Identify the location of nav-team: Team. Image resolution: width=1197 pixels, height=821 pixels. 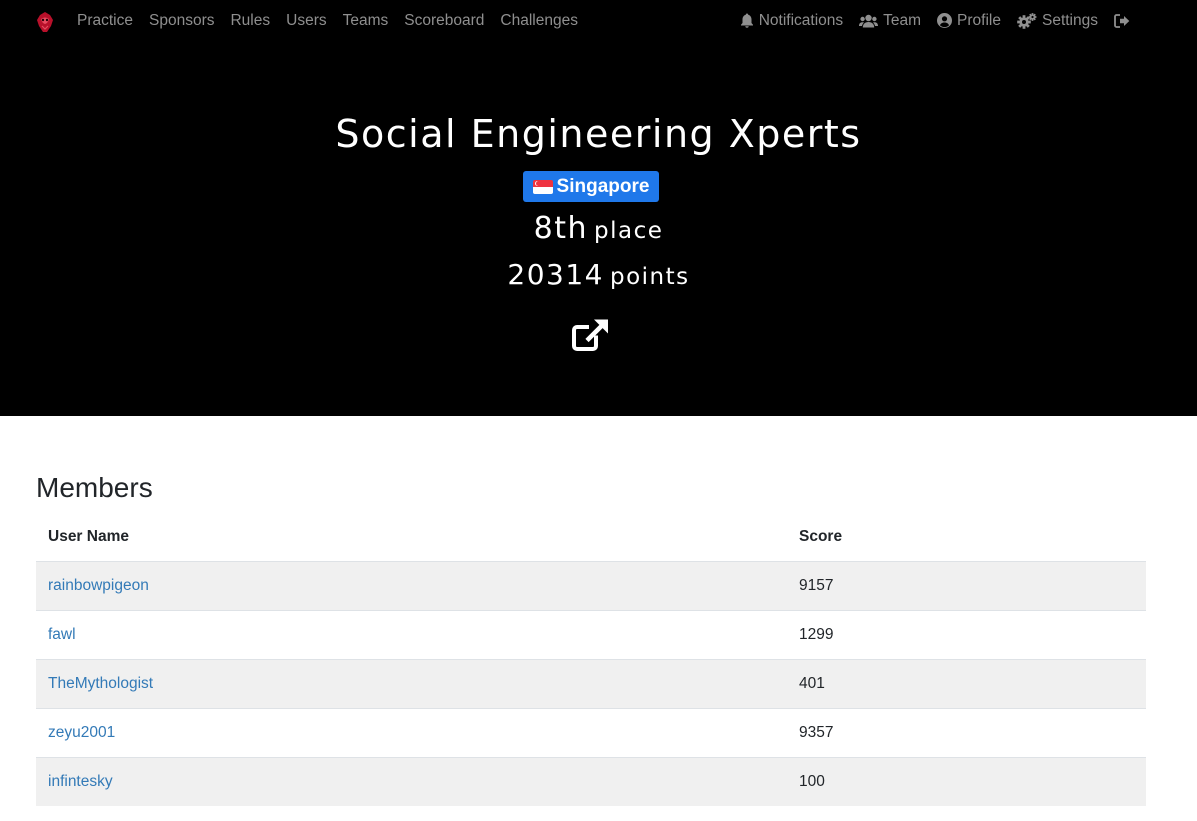
(890, 21).